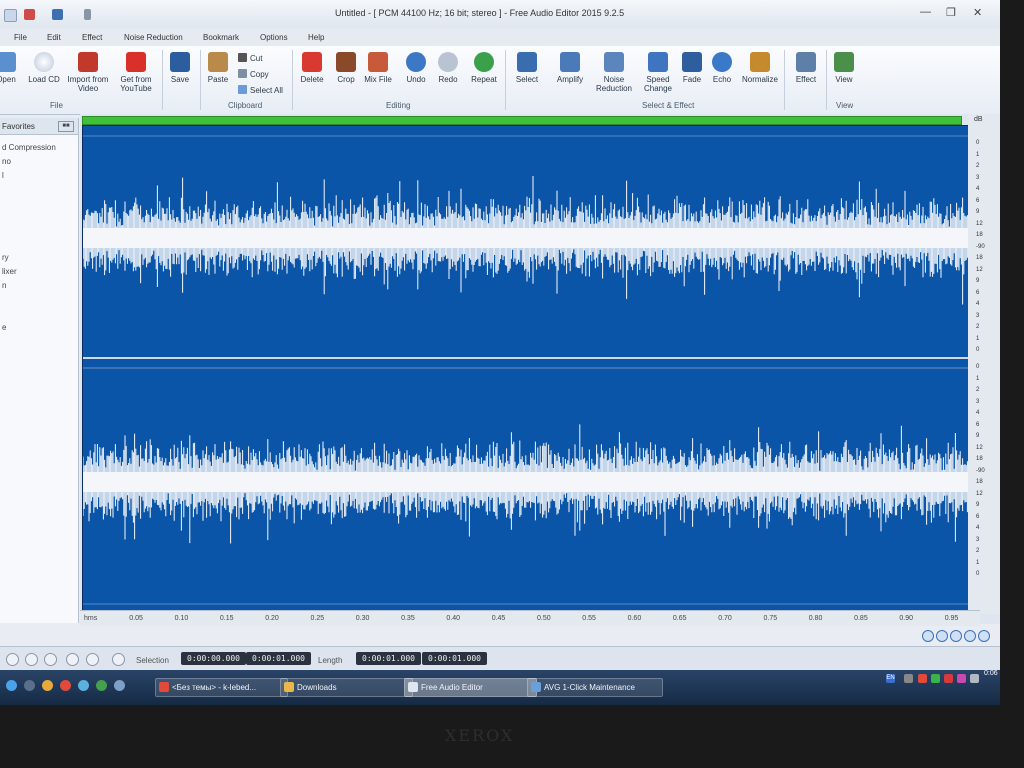 The width and height of the screenshot is (1024, 768). What do you see at coordinates (890, 678) in the screenshot?
I see `language-indicator: EN` at bounding box center [890, 678].